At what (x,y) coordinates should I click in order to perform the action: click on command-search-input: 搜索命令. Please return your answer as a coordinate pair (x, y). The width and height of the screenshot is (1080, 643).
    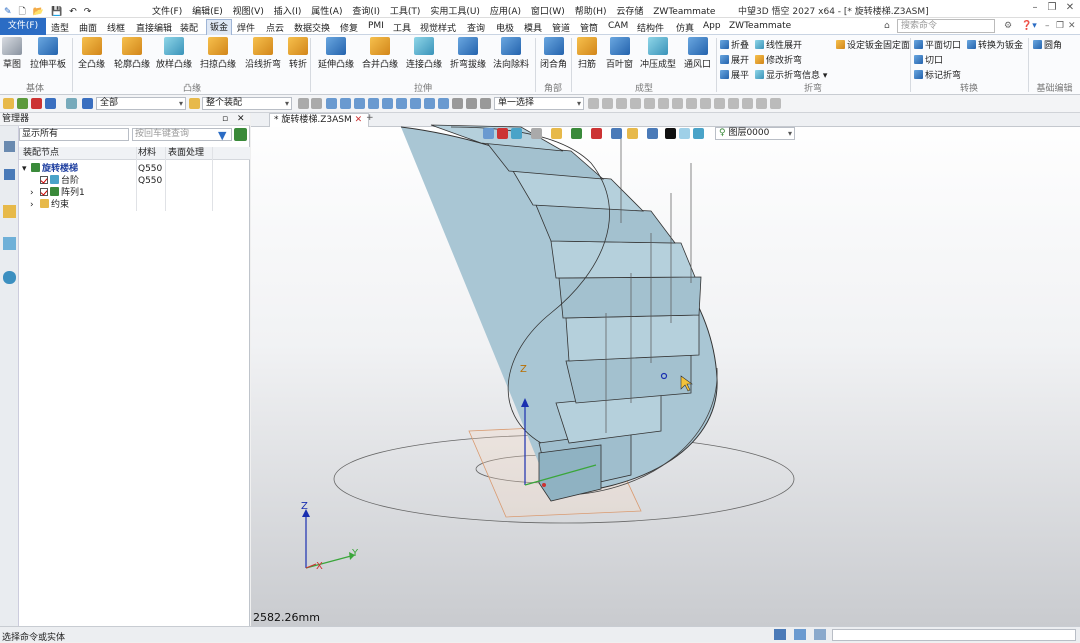
    Looking at the image, I should click on (946, 26).